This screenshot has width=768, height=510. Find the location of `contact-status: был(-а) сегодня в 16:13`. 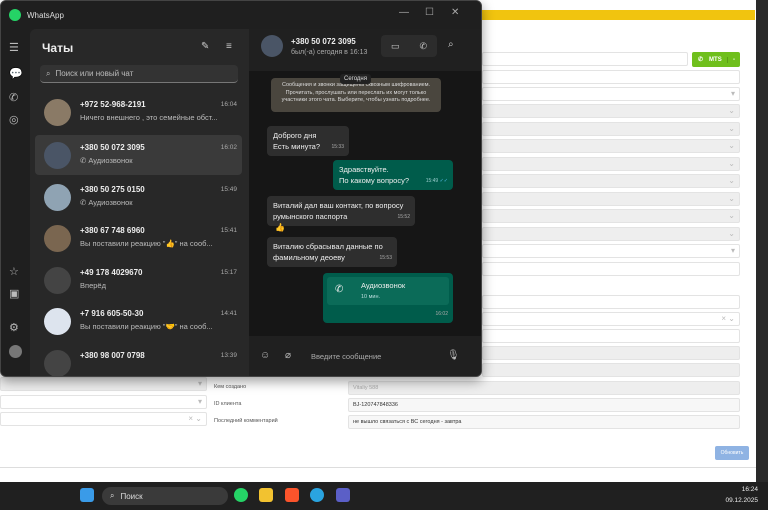

contact-status: был(-а) сегодня в 16:13 is located at coordinates (329, 52).